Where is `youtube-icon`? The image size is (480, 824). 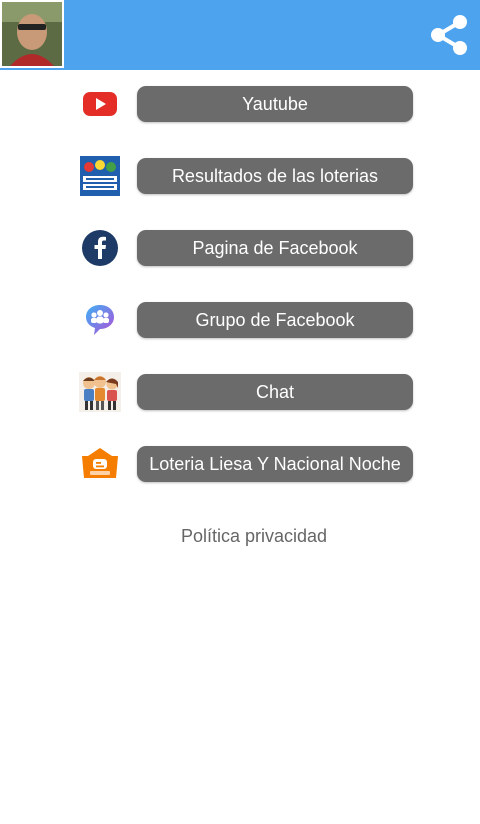 youtube-icon is located at coordinates (100, 104).